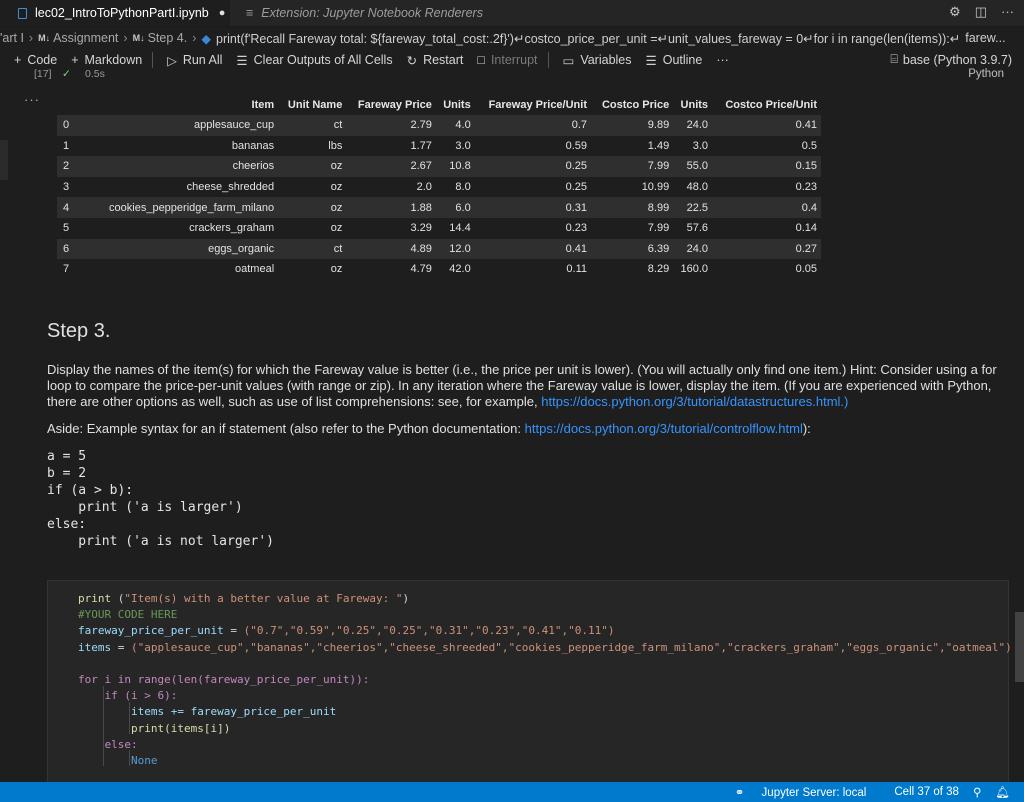 Image resolution: width=1024 pixels, height=802 pixels. What do you see at coordinates (632, 125) in the screenshot?
I see `table-cell: 9.89` at bounding box center [632, 125].